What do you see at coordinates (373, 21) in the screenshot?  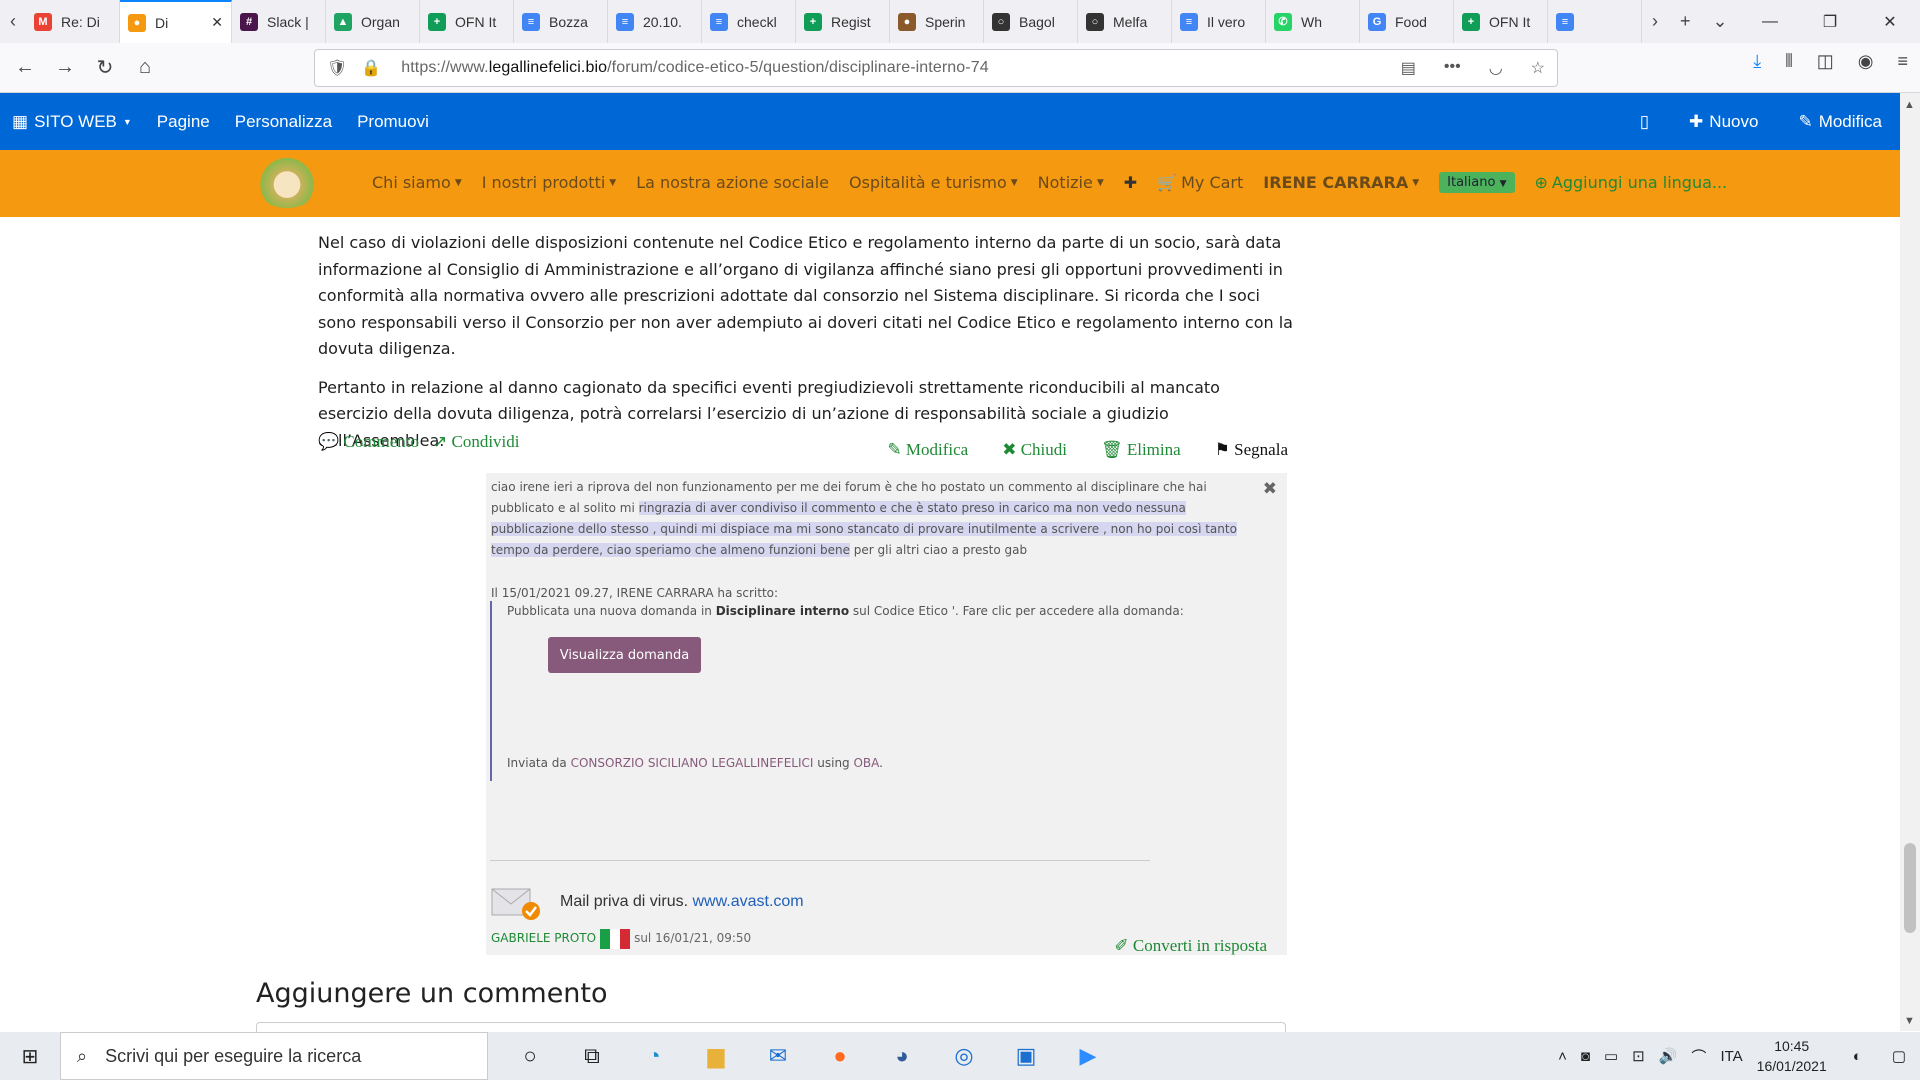 I see `browser-tab: ▲ Organ` at bounding box center [373, 21].